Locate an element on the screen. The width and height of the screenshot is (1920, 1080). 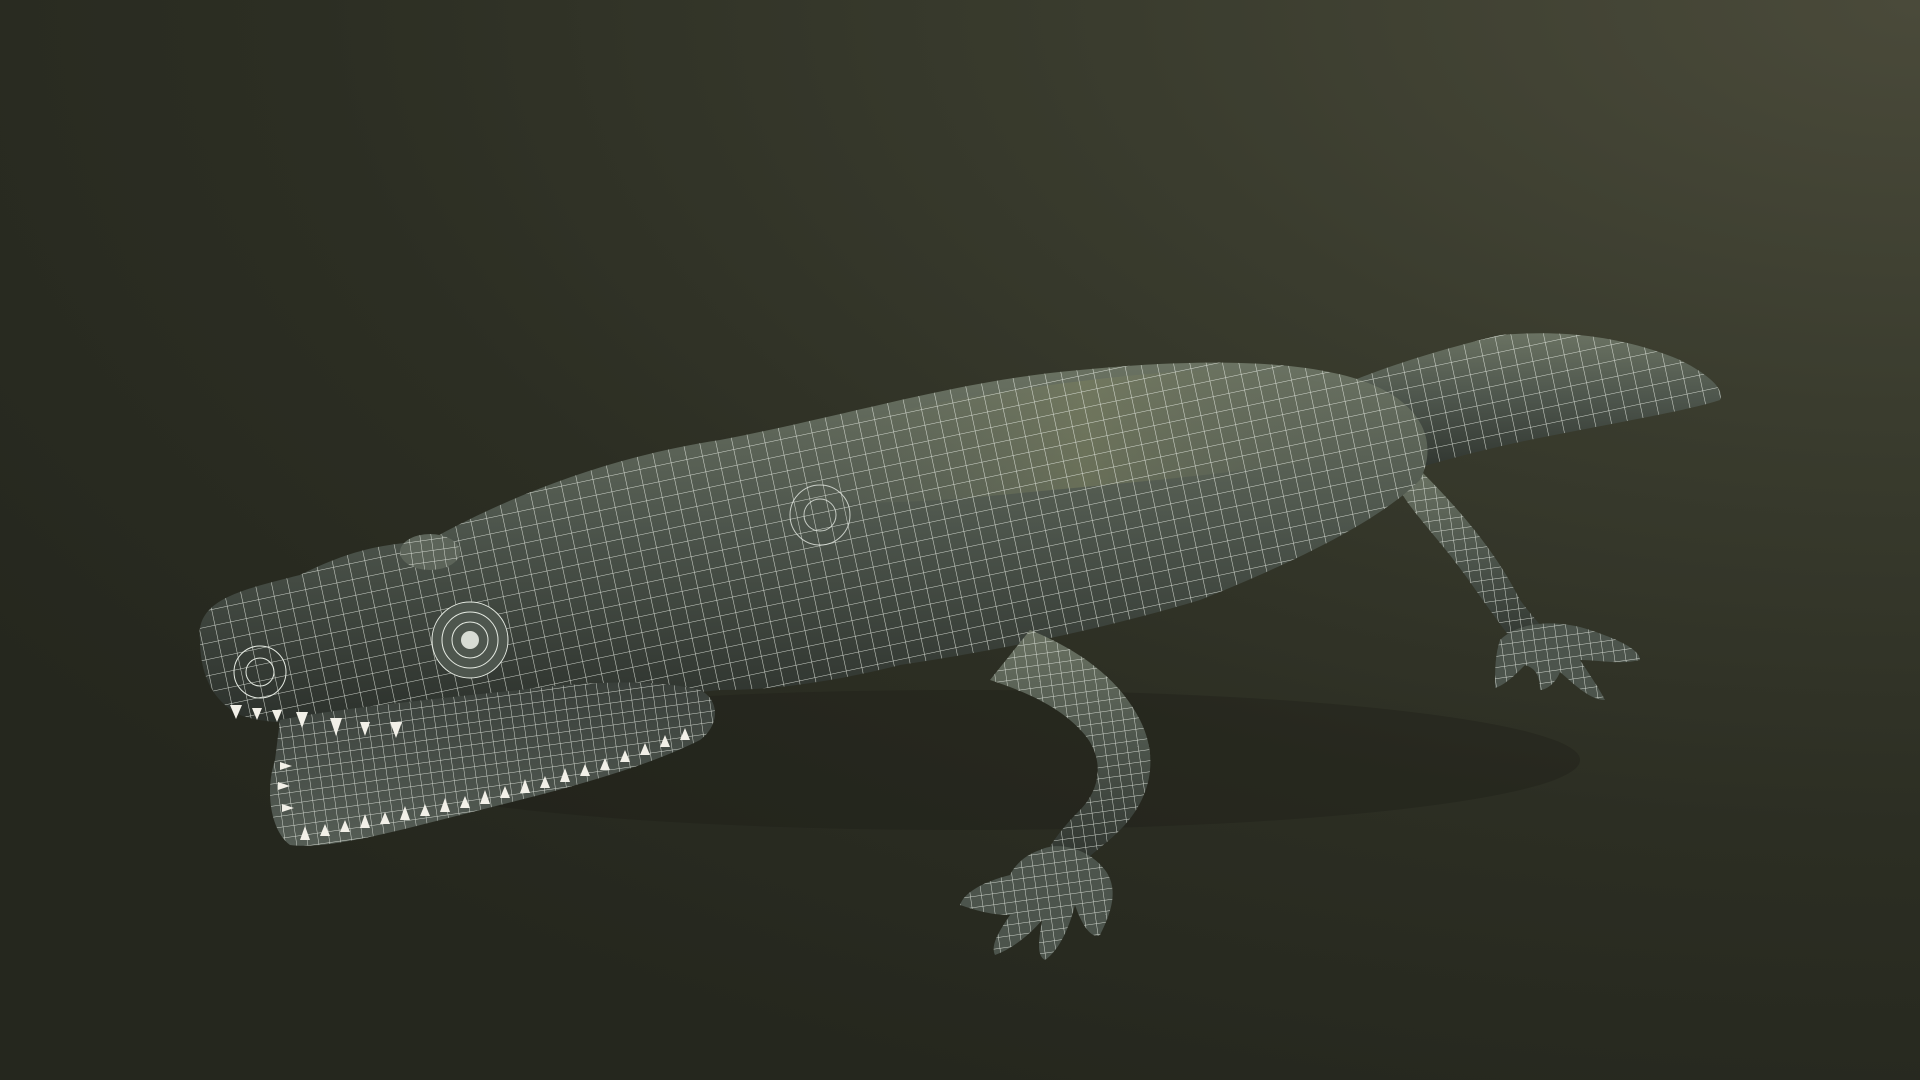
hind-leg is located at coordinates (1520, 585).